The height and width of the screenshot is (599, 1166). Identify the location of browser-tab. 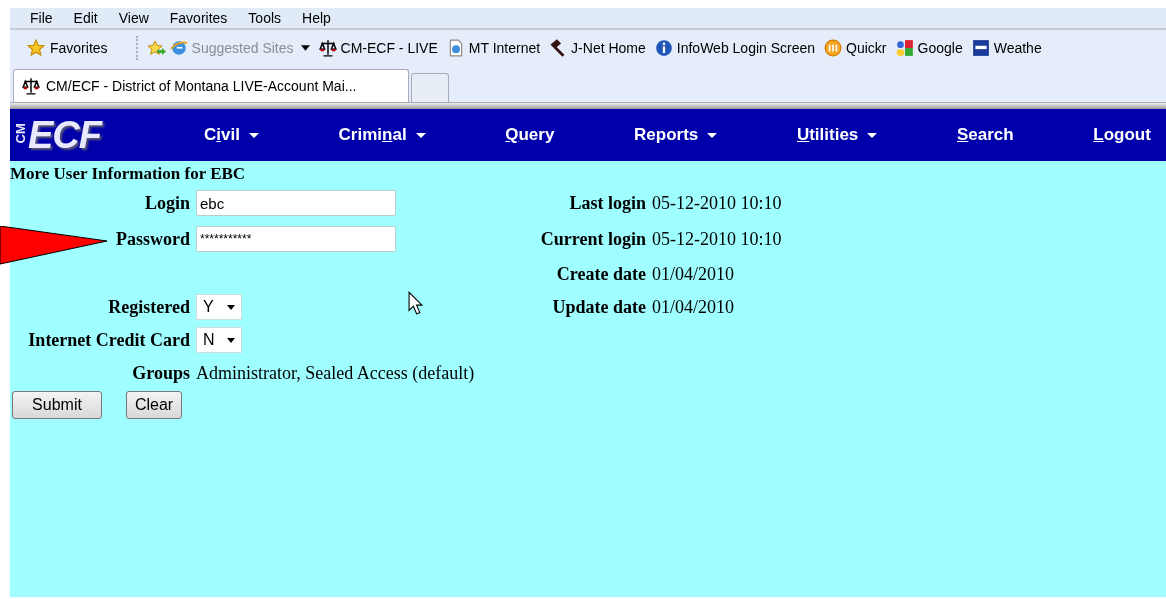
(430, 87).